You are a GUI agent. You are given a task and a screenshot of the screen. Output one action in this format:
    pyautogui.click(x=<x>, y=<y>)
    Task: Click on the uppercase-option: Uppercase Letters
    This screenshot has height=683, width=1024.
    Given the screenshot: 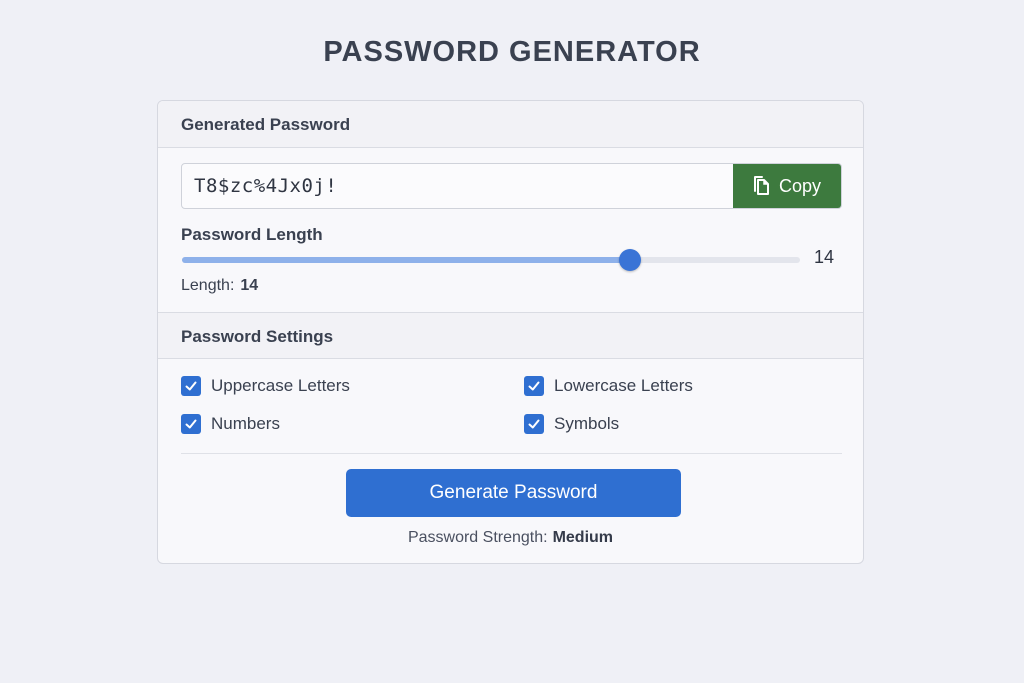 What is the action you would take?
    pyautogui.click(x=265, y=386)
    